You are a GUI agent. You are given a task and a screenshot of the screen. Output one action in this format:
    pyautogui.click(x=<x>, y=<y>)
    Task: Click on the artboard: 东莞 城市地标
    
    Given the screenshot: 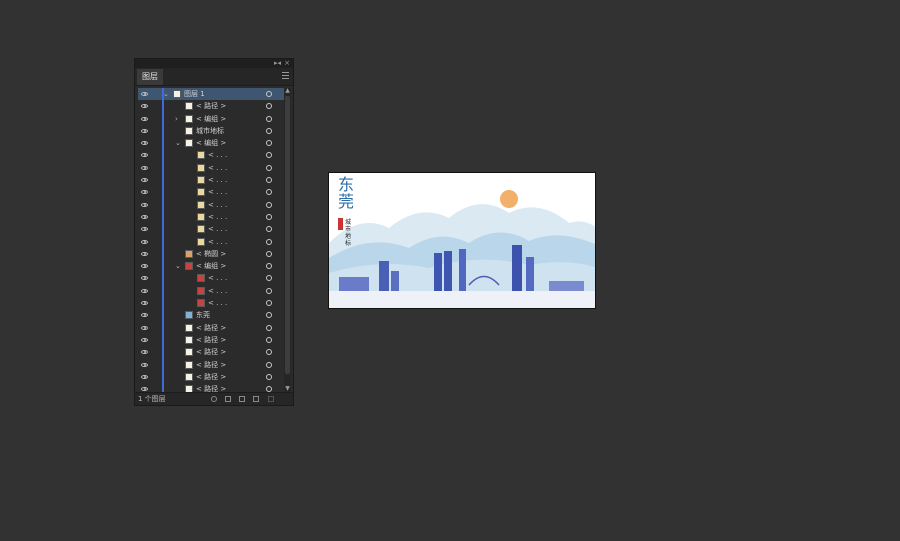 What is the action you would take?
    pyautogui.click(x=462, y=240)
    